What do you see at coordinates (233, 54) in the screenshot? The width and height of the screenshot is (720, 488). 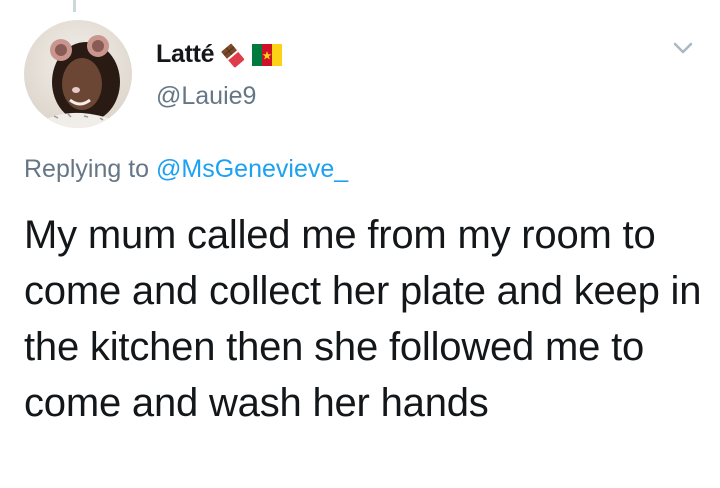 I see `chocolate-bar-icon` at bounding box center [233, 54].